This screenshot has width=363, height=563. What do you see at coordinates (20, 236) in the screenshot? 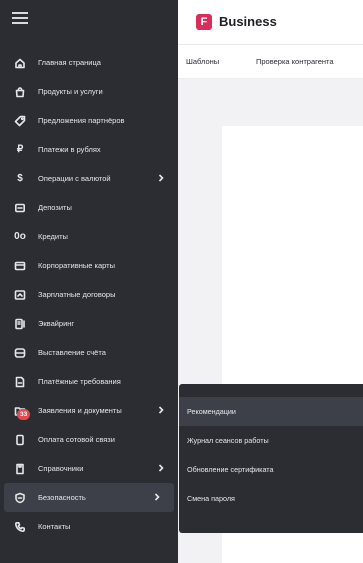
I see `credit-icon: 0o` at bounding box center [20, 236].